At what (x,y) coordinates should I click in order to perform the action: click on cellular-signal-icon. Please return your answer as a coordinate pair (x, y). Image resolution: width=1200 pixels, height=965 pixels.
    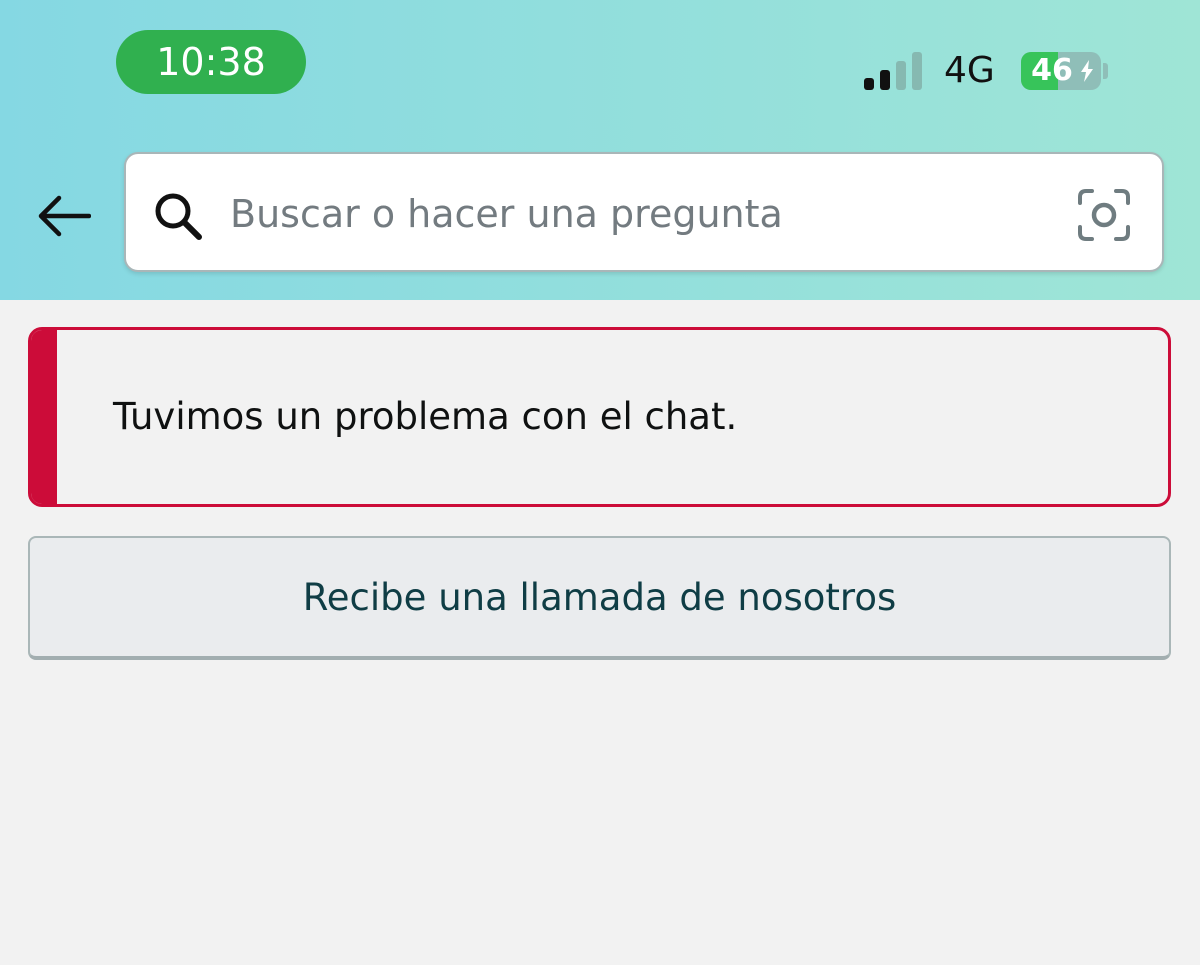
    Looking at the image, I should click on (893, 71).